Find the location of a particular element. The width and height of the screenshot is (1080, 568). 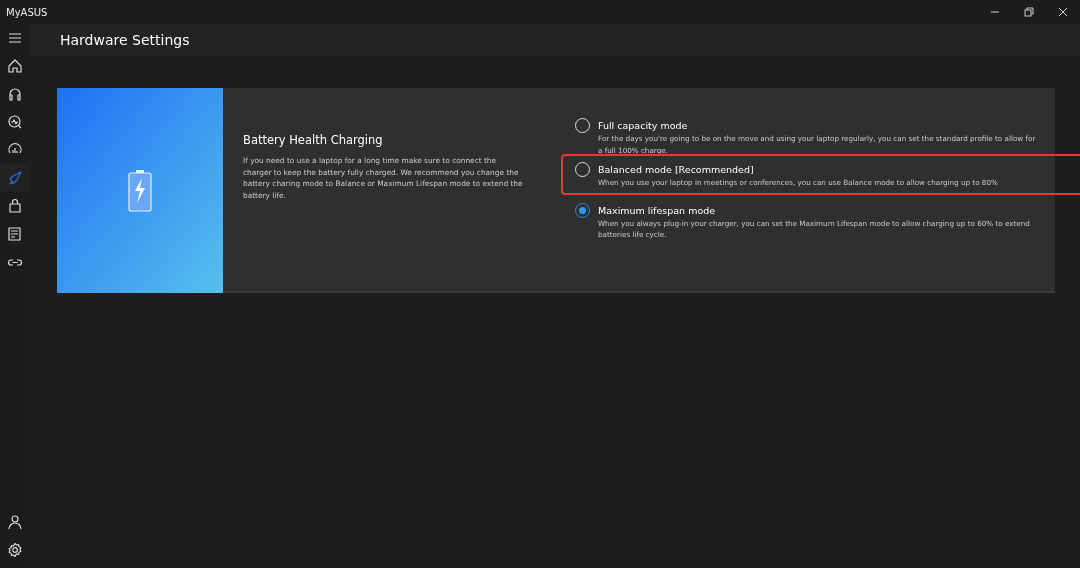

bag-icon is located at coordinates (15, 206).